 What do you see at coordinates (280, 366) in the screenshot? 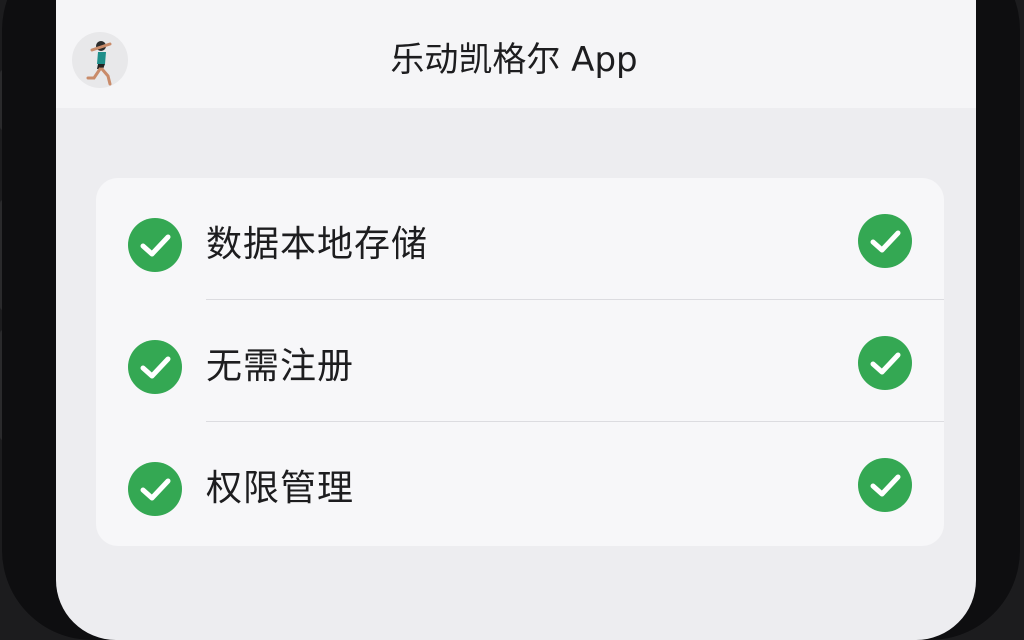
I see `feature-label: 无需注册` at bounding box center [280, 366].